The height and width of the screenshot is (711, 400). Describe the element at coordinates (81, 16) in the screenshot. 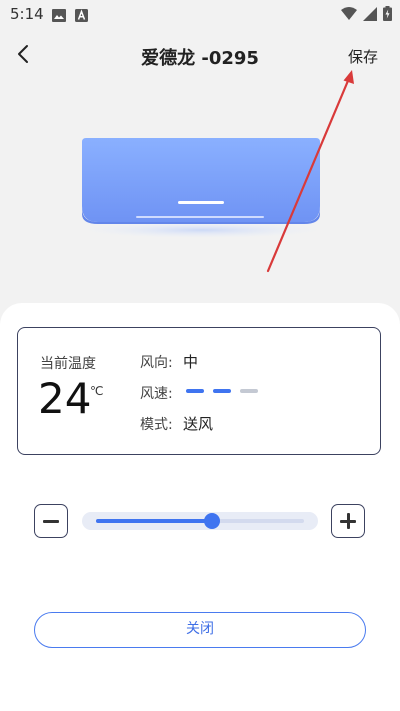

I see `a-square-icon` at that location.